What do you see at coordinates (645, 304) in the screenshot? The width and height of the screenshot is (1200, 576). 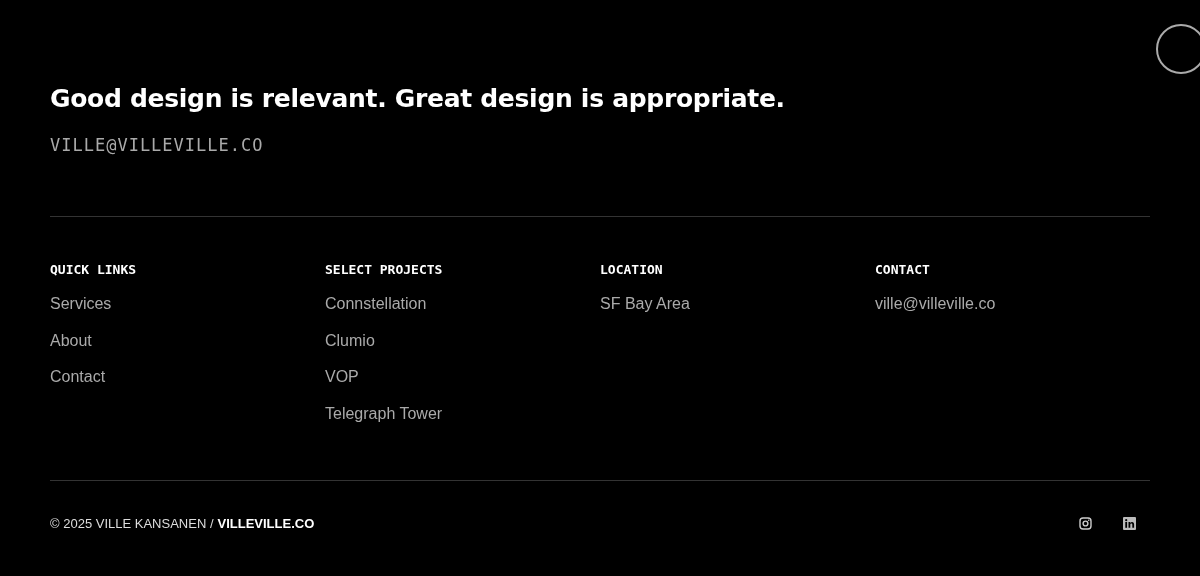 I see `footer-link: SF Bay Area` at bounding box center [645, 304].